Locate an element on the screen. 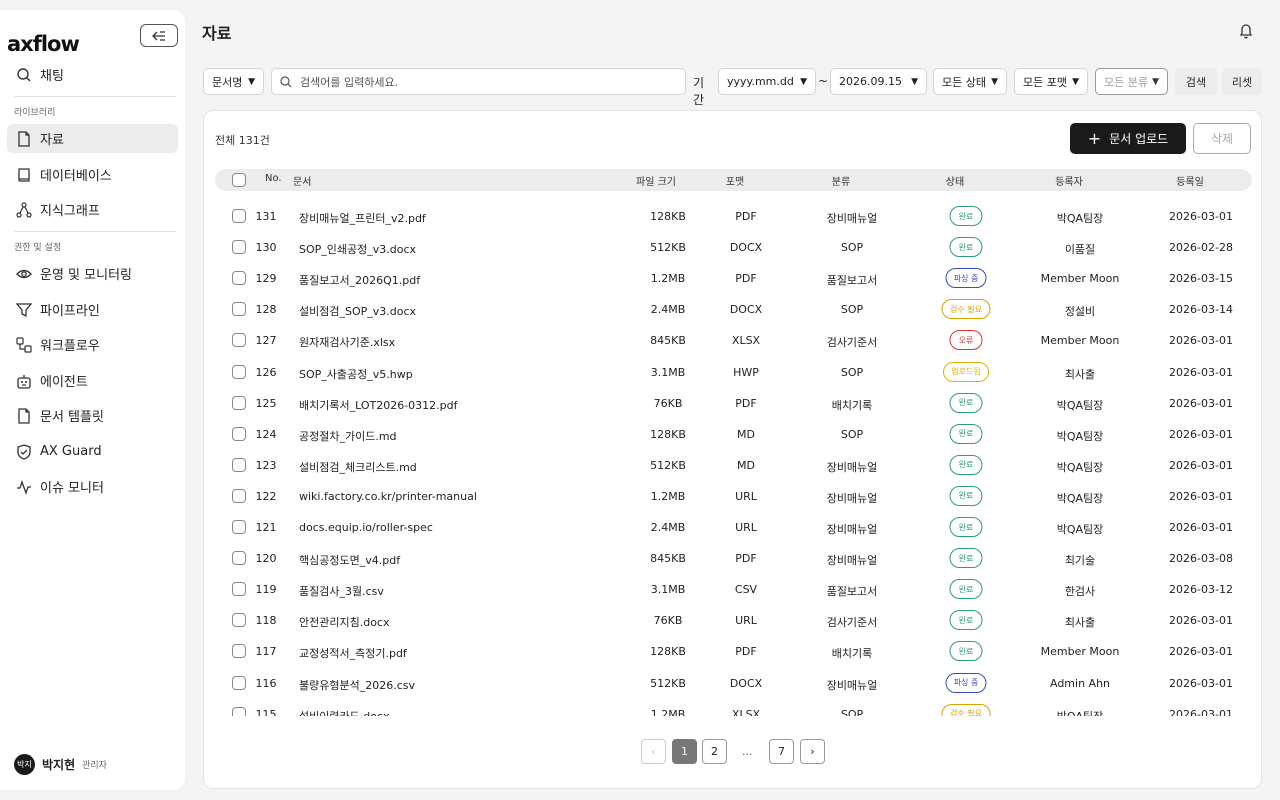 The width and height of the screenshot is (1280, 800). col-category: 분류 is located at coordinates (841, 180).